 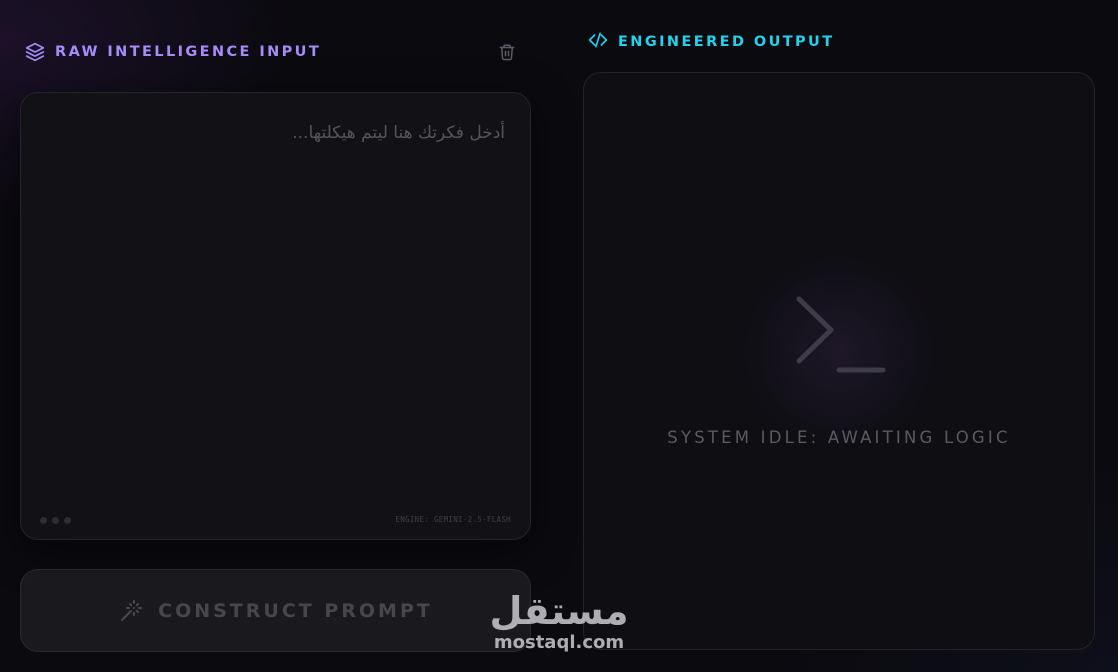 I want to click on code-icon, so click(x=598, y=42).